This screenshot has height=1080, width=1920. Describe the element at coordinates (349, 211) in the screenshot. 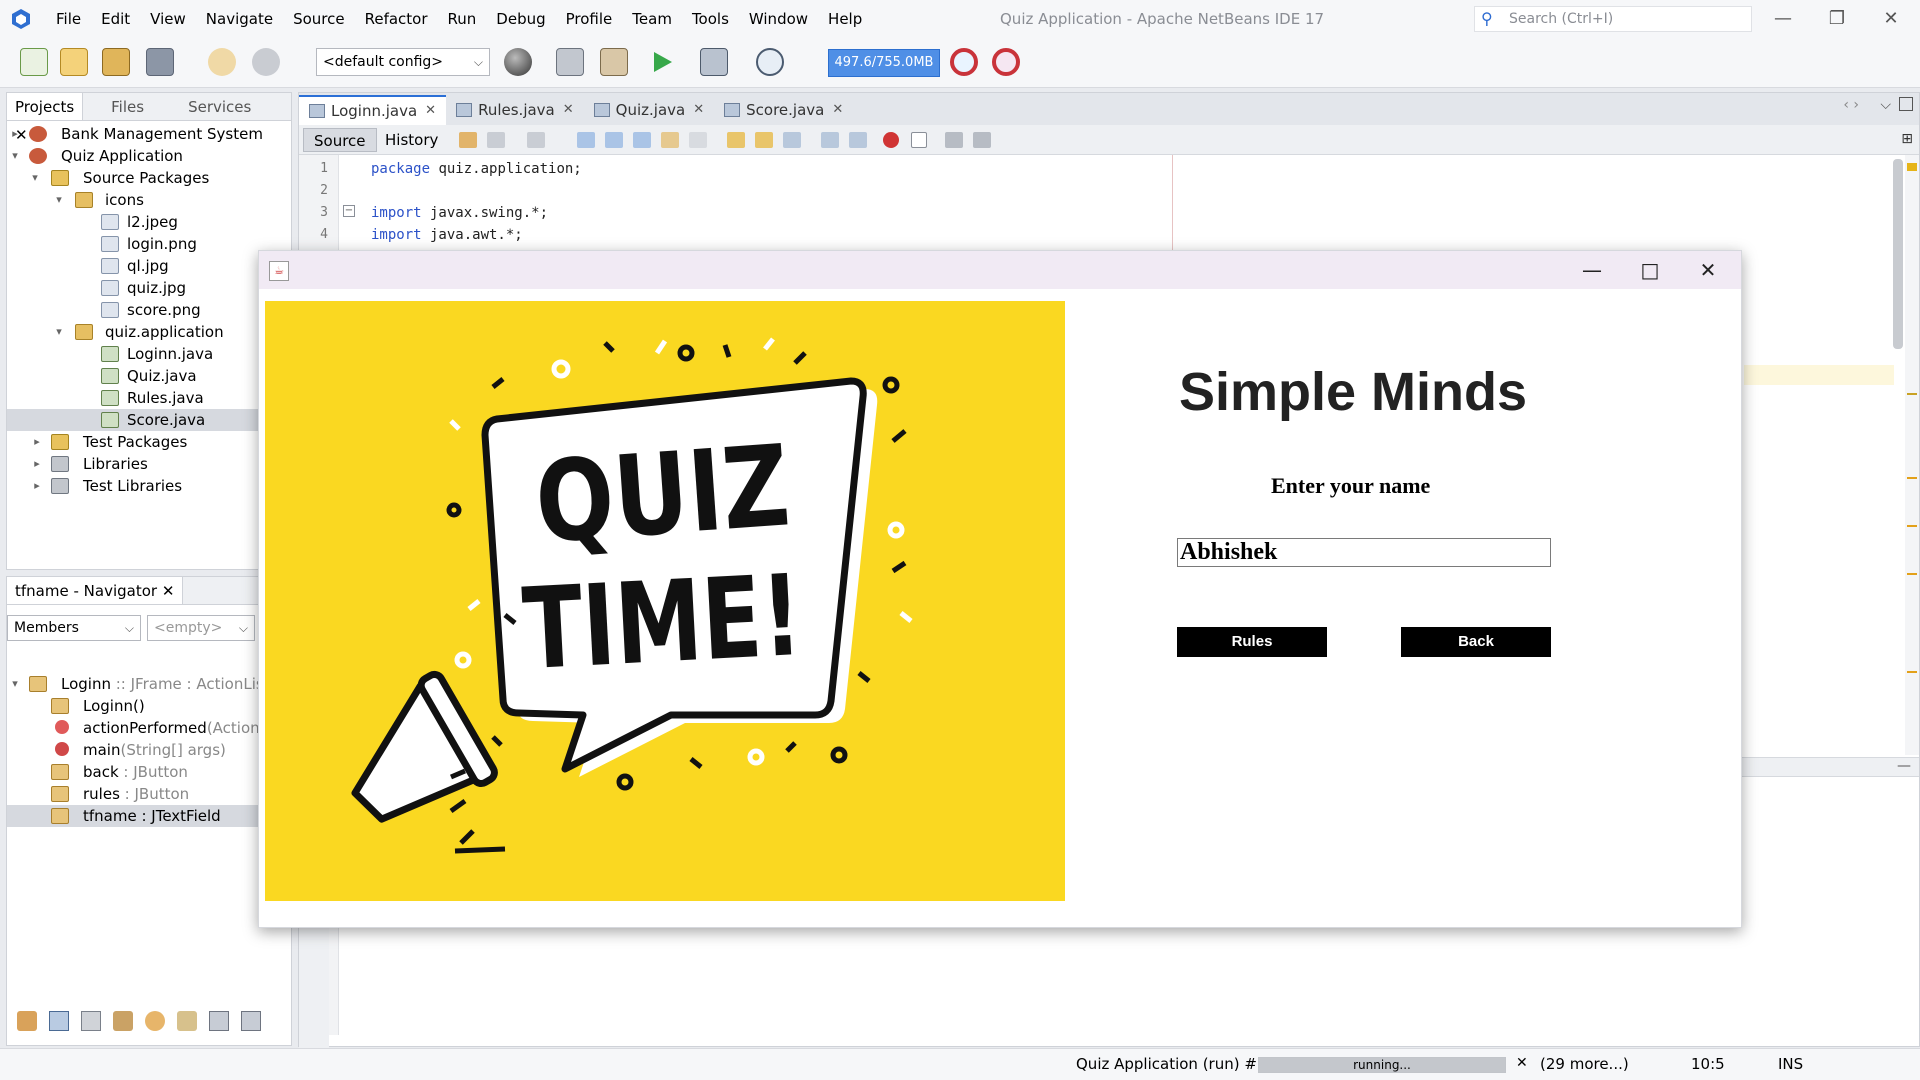

I see `fold-icon: −` at that location.